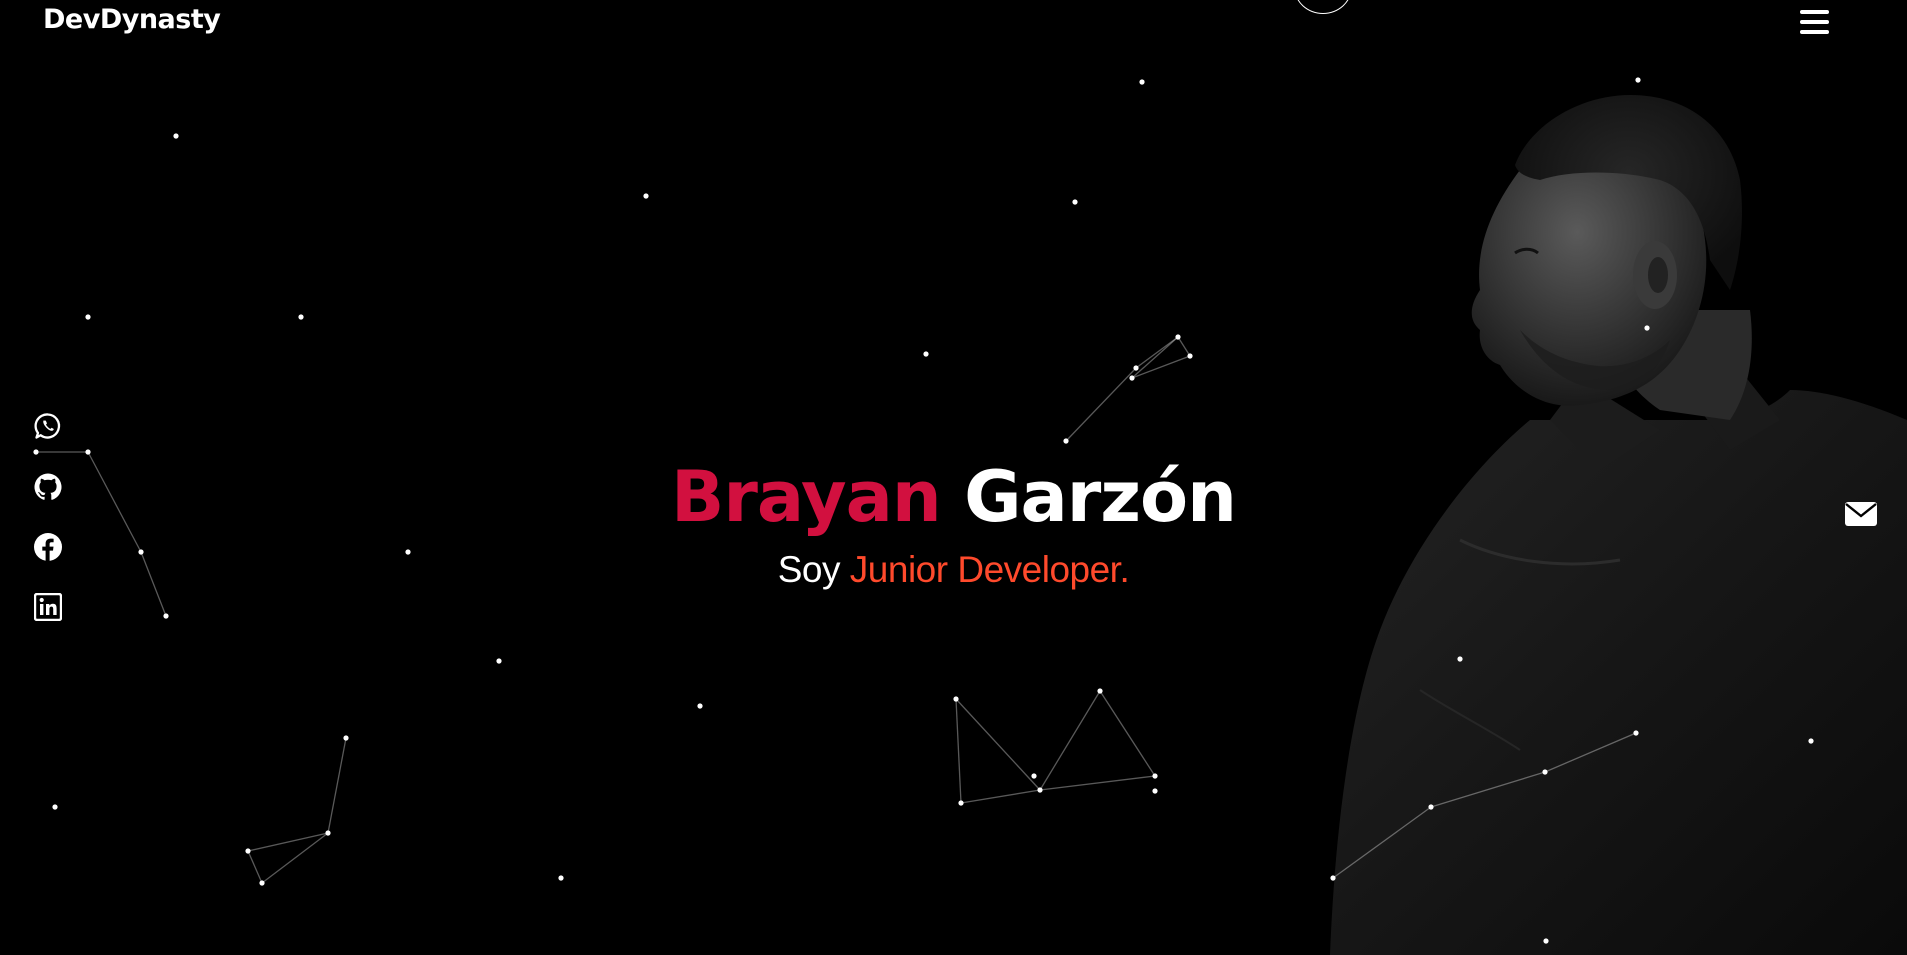 Image resolution: width=1907 pixels, height=955 pixels. I want to click on whatsapp-link, so click(48, 426).